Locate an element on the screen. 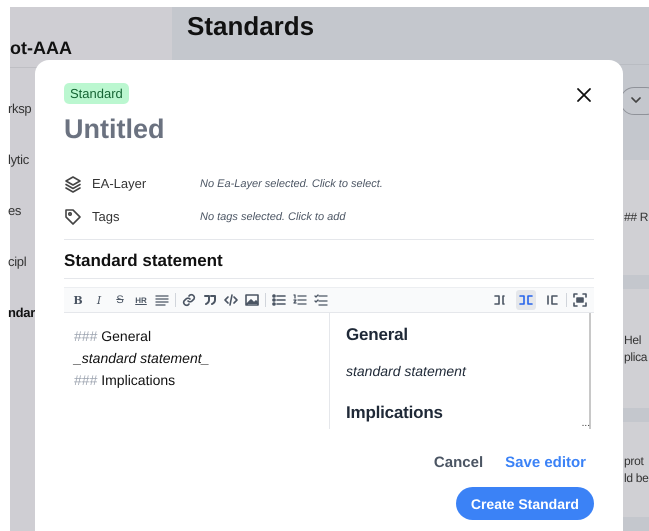 Image resolution: width=649 pixels, height=531 pixels. type-badge: Standard is located at coordinates (96, 93).